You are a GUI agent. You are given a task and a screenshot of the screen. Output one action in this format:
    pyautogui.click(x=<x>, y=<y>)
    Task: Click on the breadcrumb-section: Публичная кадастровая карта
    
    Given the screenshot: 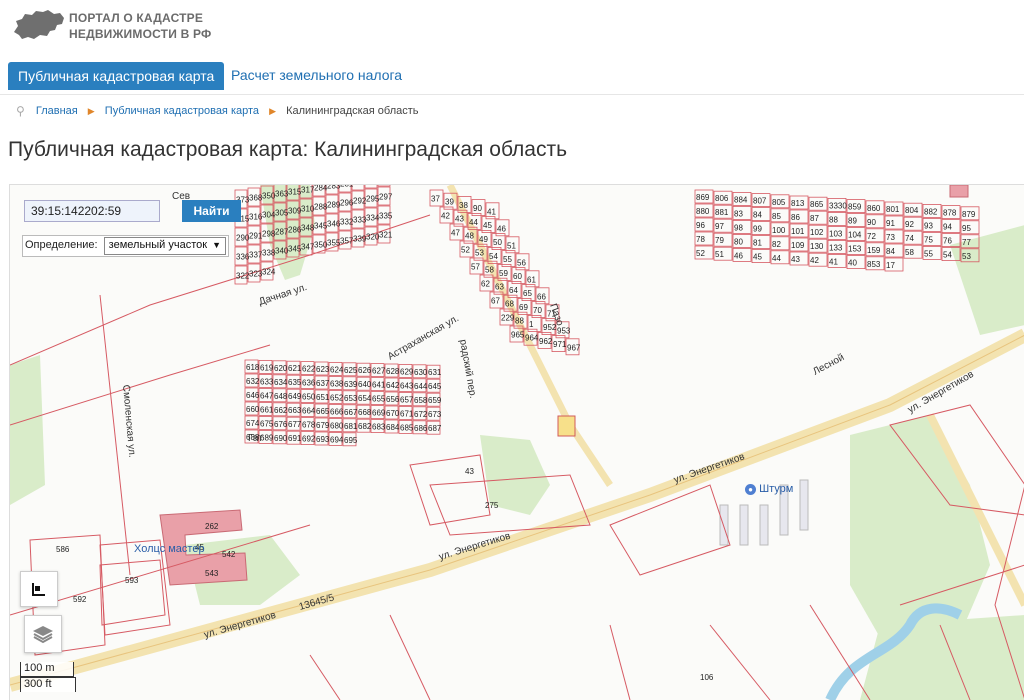 What is the action you would take?
    pyautogui.click(x=182, y=111)
    